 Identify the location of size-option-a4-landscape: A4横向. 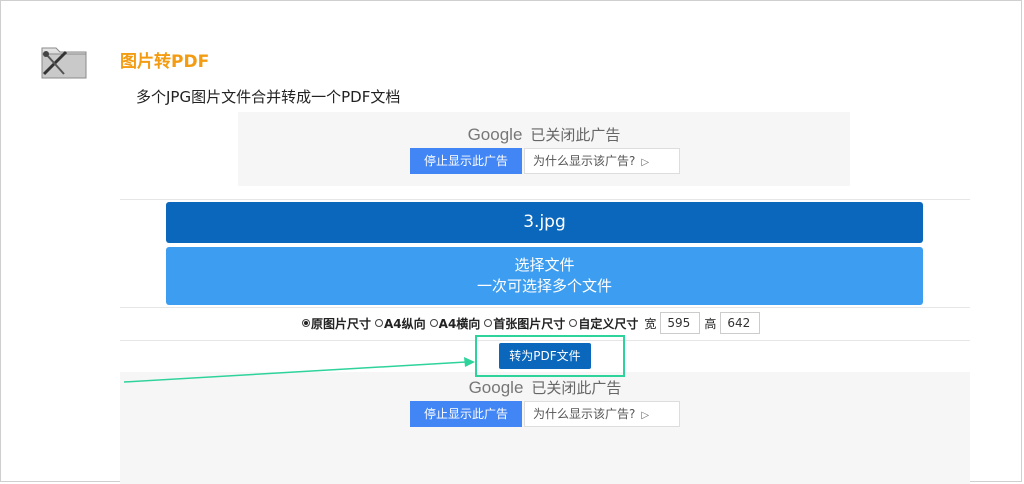
(454, 323).